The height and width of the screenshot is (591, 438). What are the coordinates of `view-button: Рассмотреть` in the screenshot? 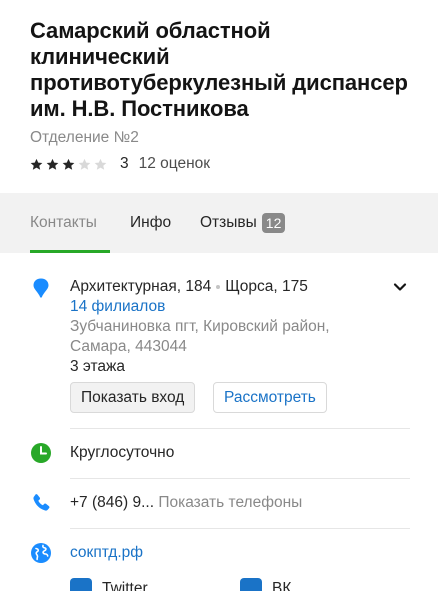 It's located at (270, 397).